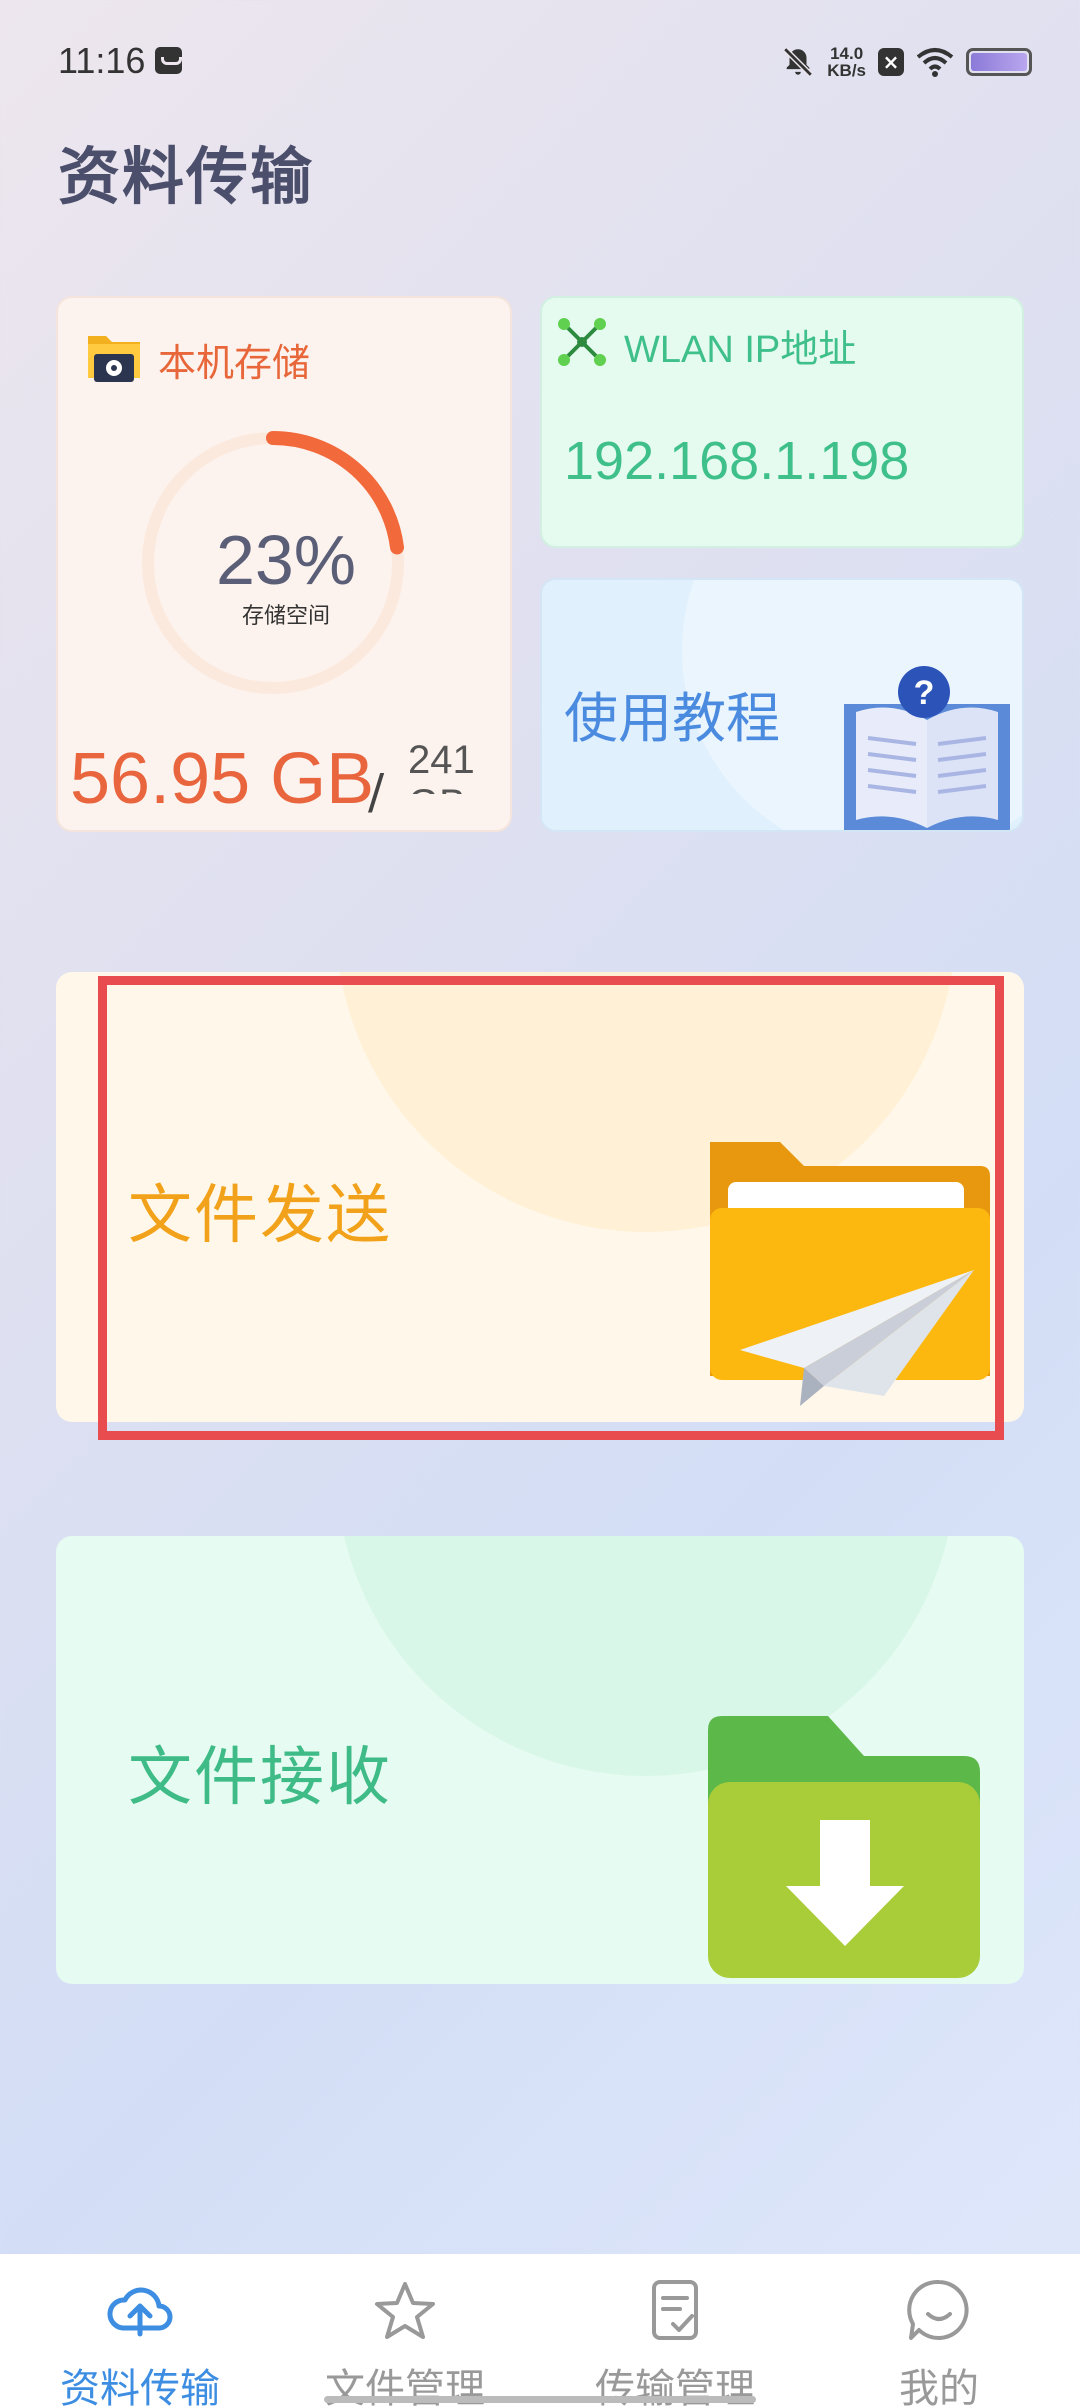 This screenshot has width=1080, height=2408. What do you see at coordinates (285, 616) in the screenshot?
I see `storage-percent-label: 存储空间` at bounding box center [285, 616].